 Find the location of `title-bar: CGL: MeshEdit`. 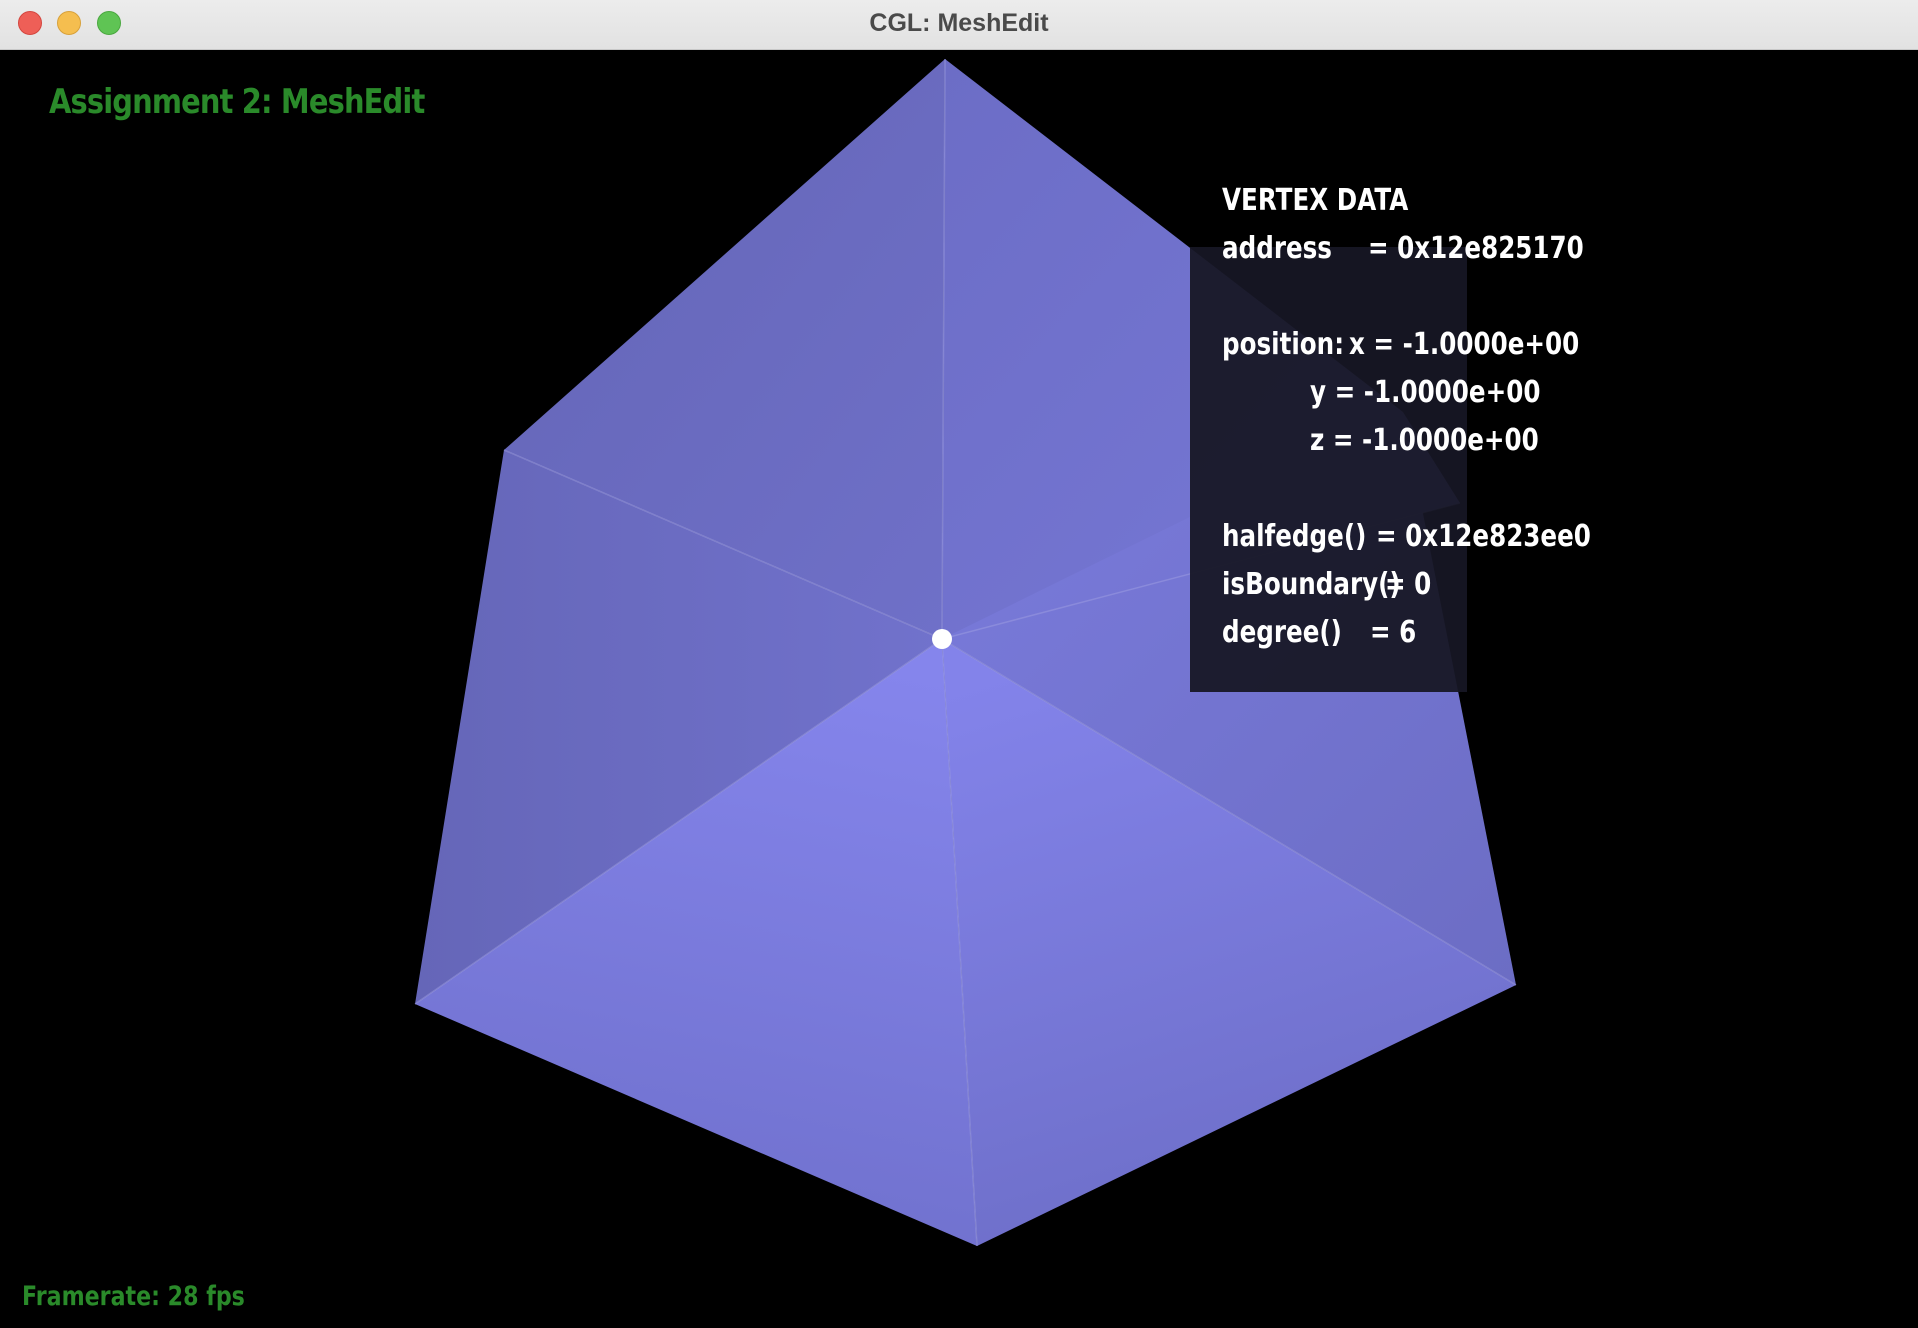

title-bar: CGL: MeshEdit is located at coordinates (959, 25).